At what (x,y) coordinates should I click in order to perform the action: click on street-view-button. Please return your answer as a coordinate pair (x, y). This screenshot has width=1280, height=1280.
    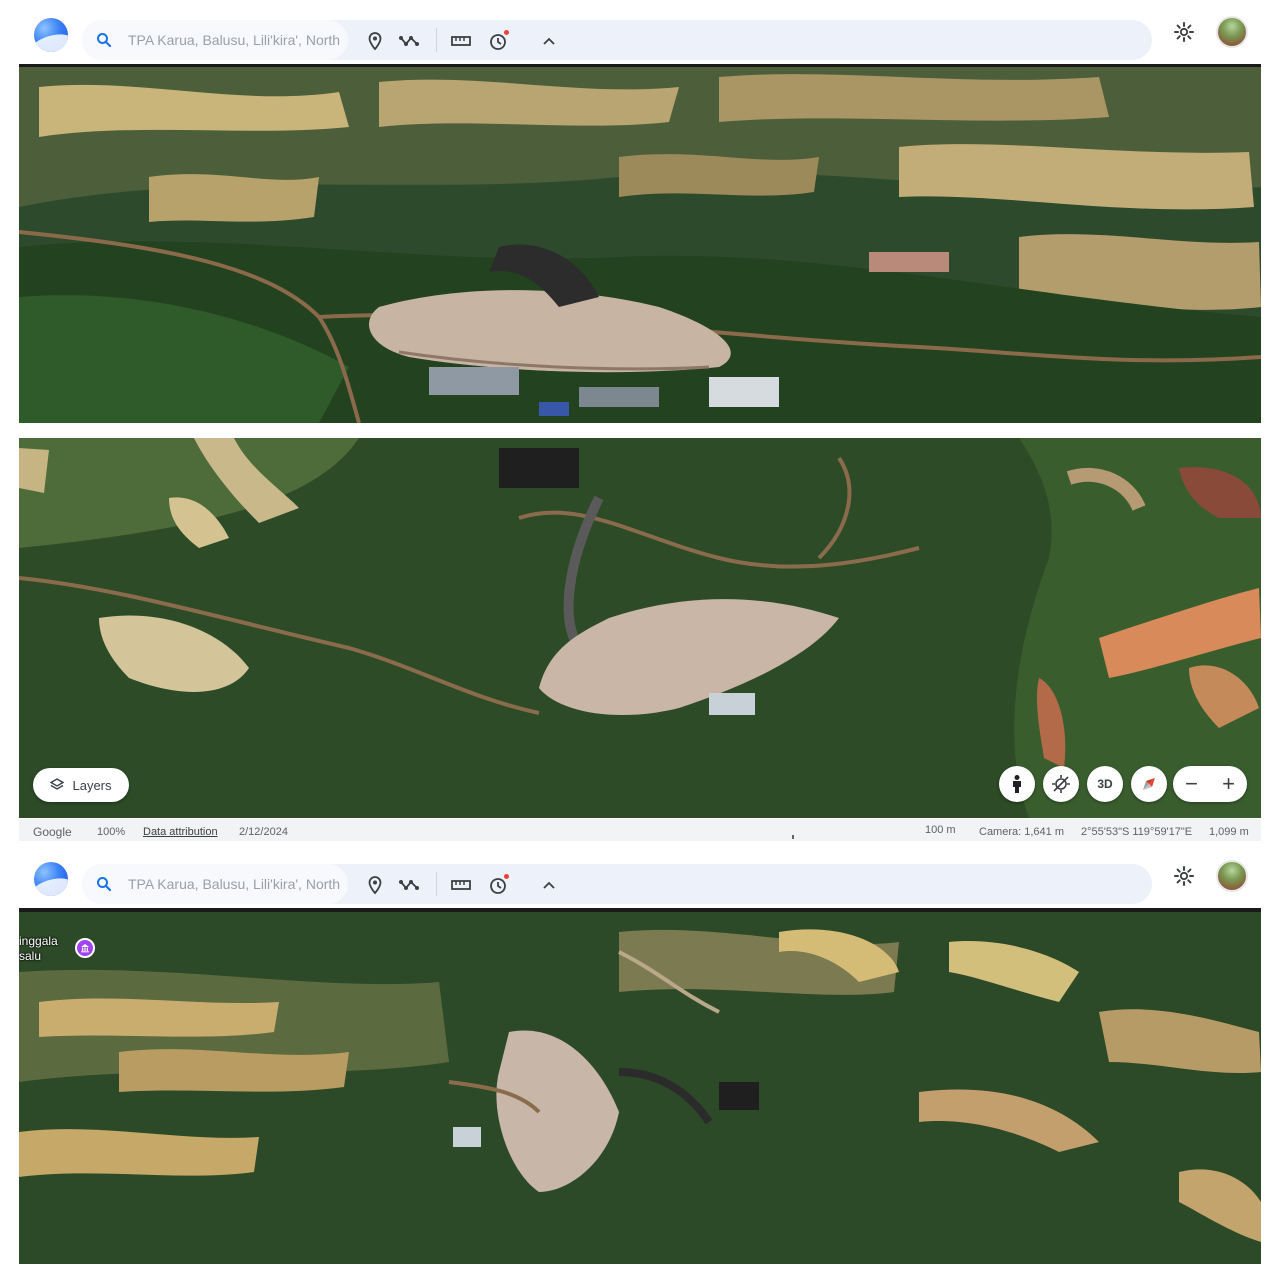
    Looking at the image, I should click on (1017, 784).